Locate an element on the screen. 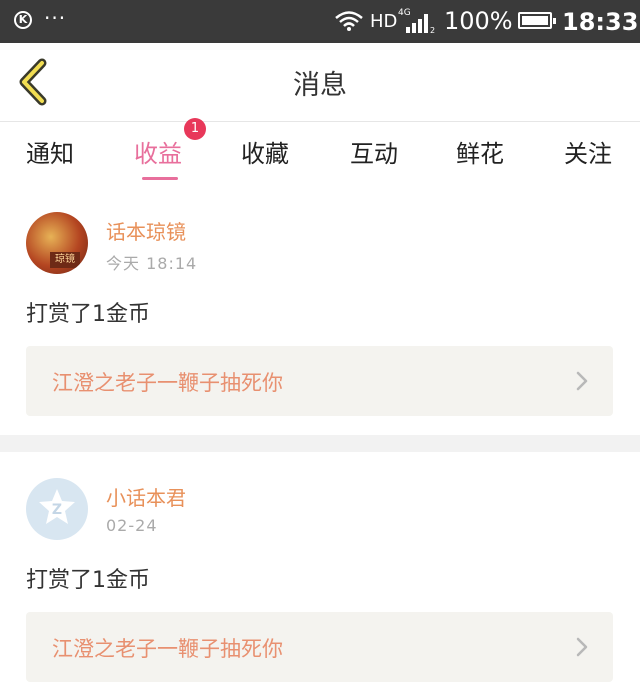 Image resolution: width=640 pixels, height=688 pixels. avatar: Z is located at coordinates (57, 509).